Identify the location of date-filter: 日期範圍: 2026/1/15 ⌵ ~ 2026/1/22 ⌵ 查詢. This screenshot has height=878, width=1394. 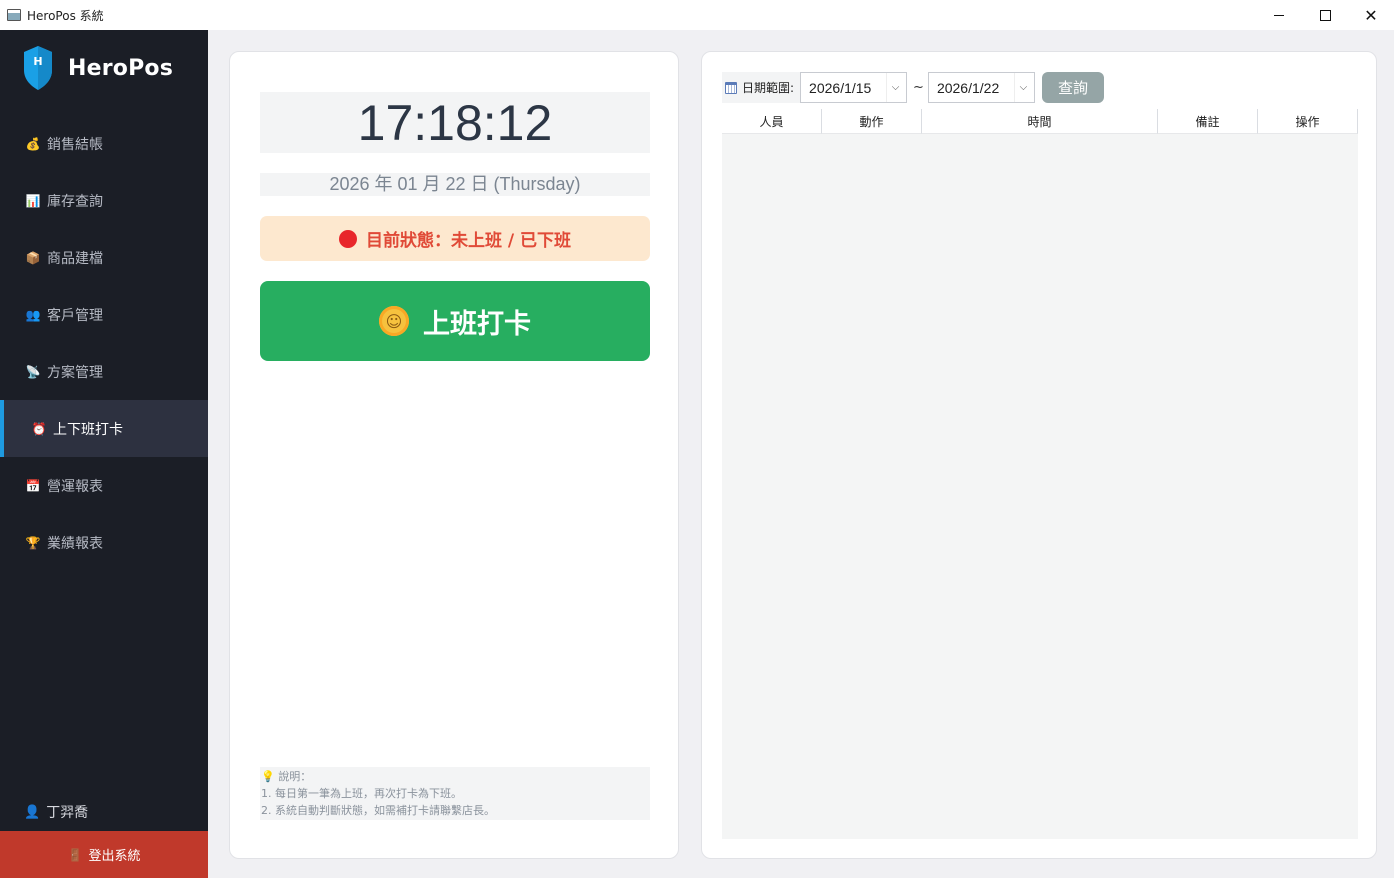
(913, 87).